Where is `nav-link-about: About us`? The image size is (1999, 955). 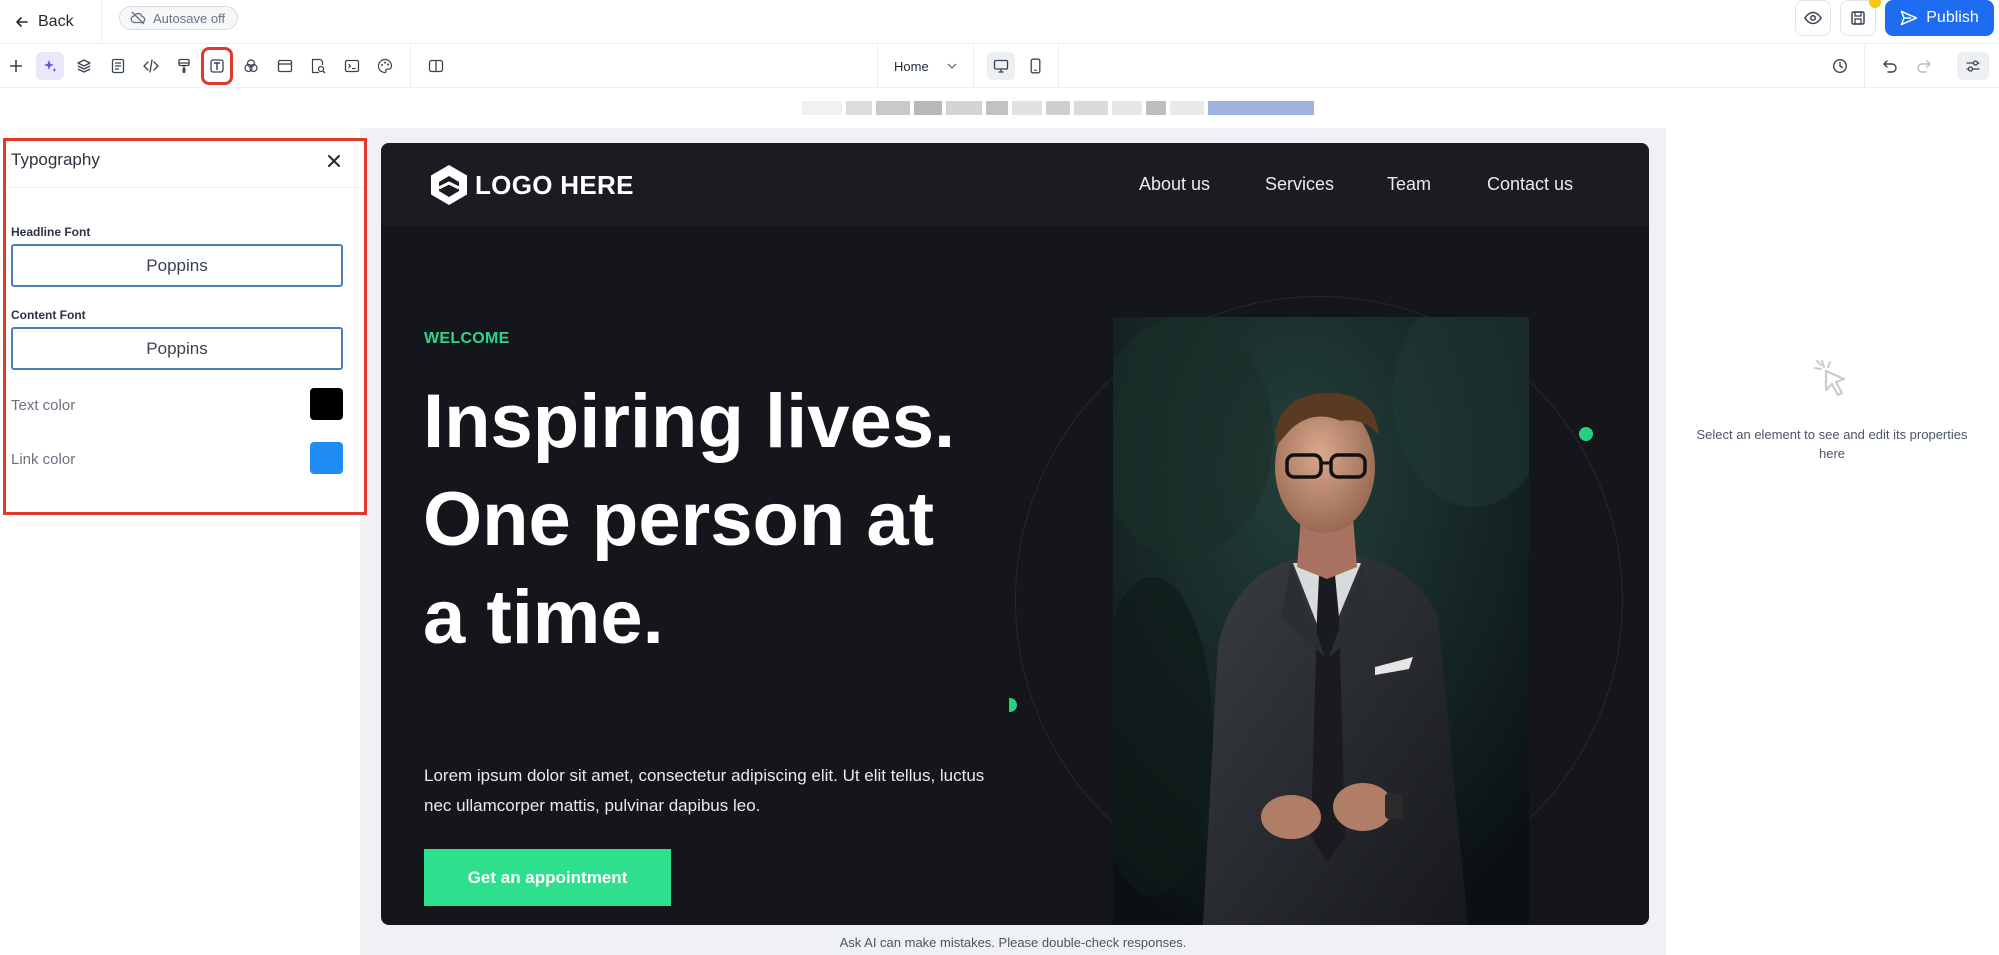 nav-link-about: About us is located at coordinates (1174, 184).